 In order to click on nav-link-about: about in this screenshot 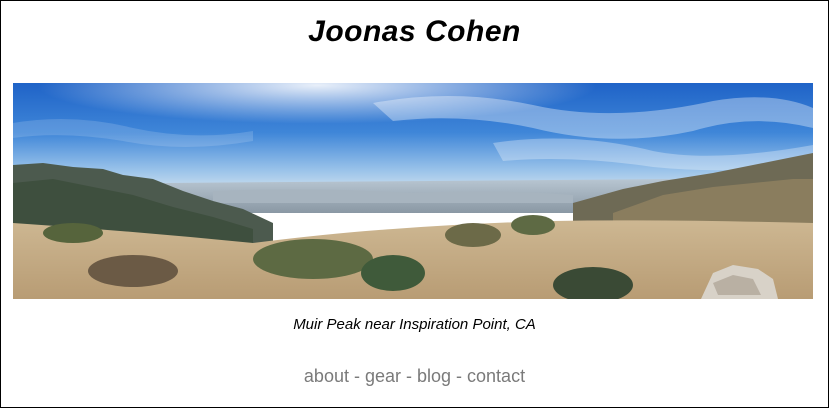, I will do `click(326, 376)`.